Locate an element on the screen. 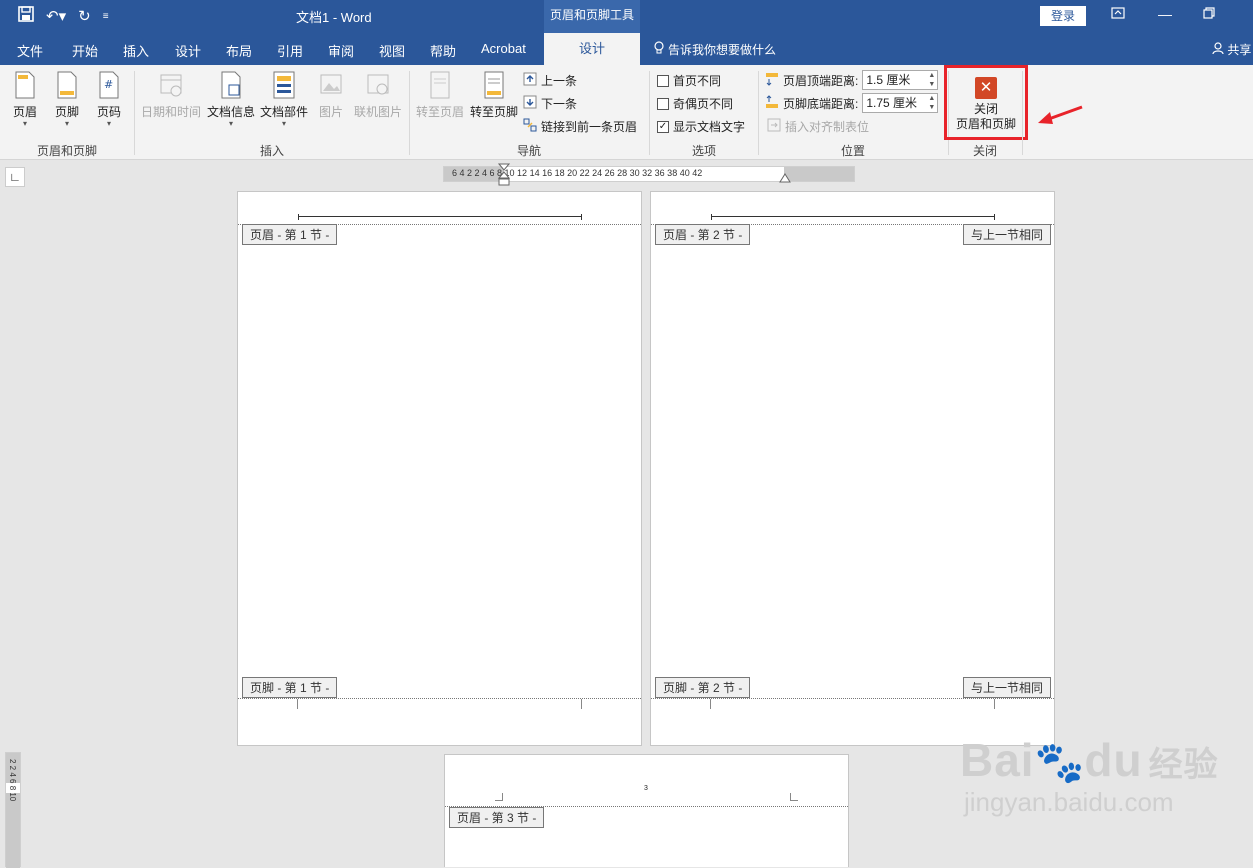 This screenshot has width=1253, height=868. tab-hf-design: 设计 is located at coordinates (592, 49).